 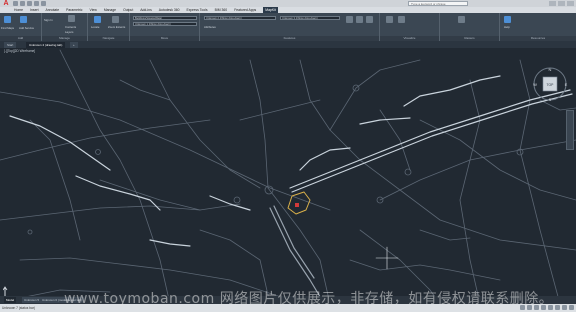 I want to click on basemap-dropdown: Buildings/Streets/Water, so click(x=165, y=18).